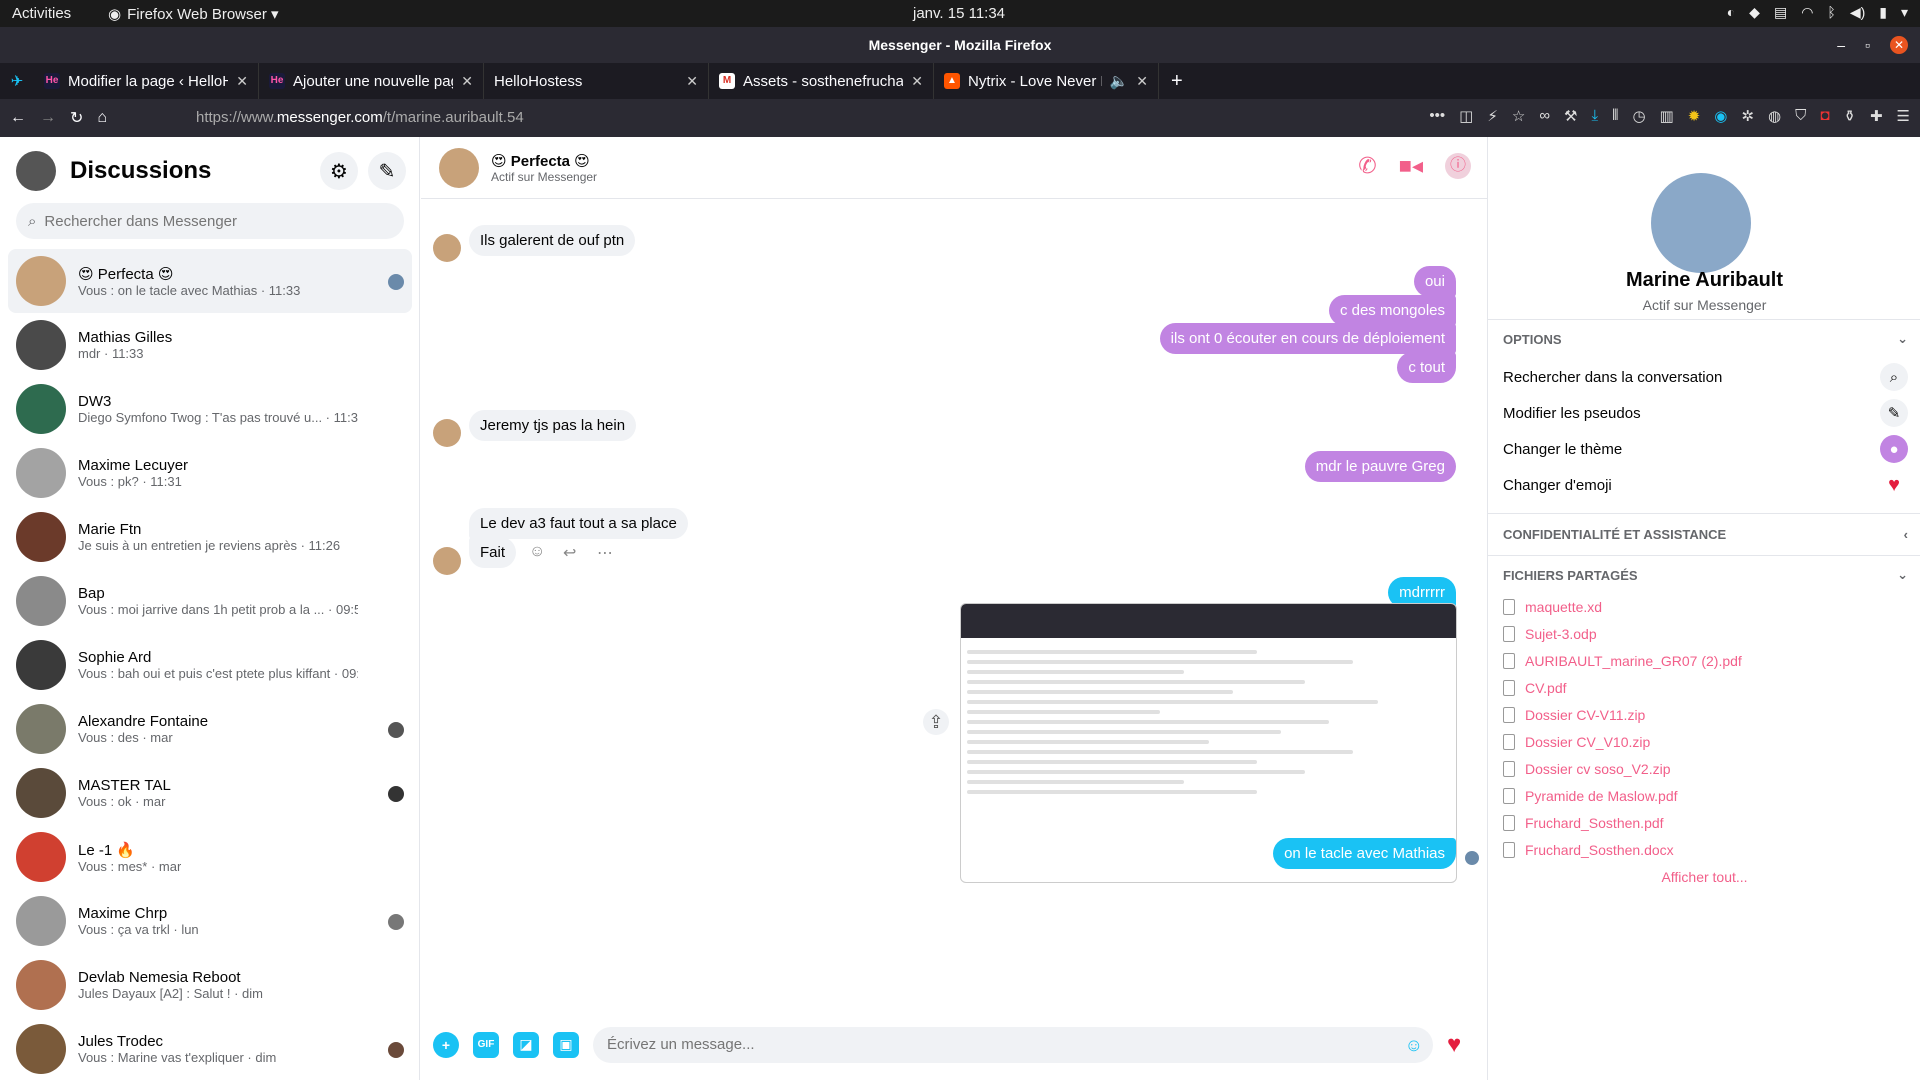 The image size is (1920, 1081). I want to click on files-icon: ▤, so click(1780, 12).